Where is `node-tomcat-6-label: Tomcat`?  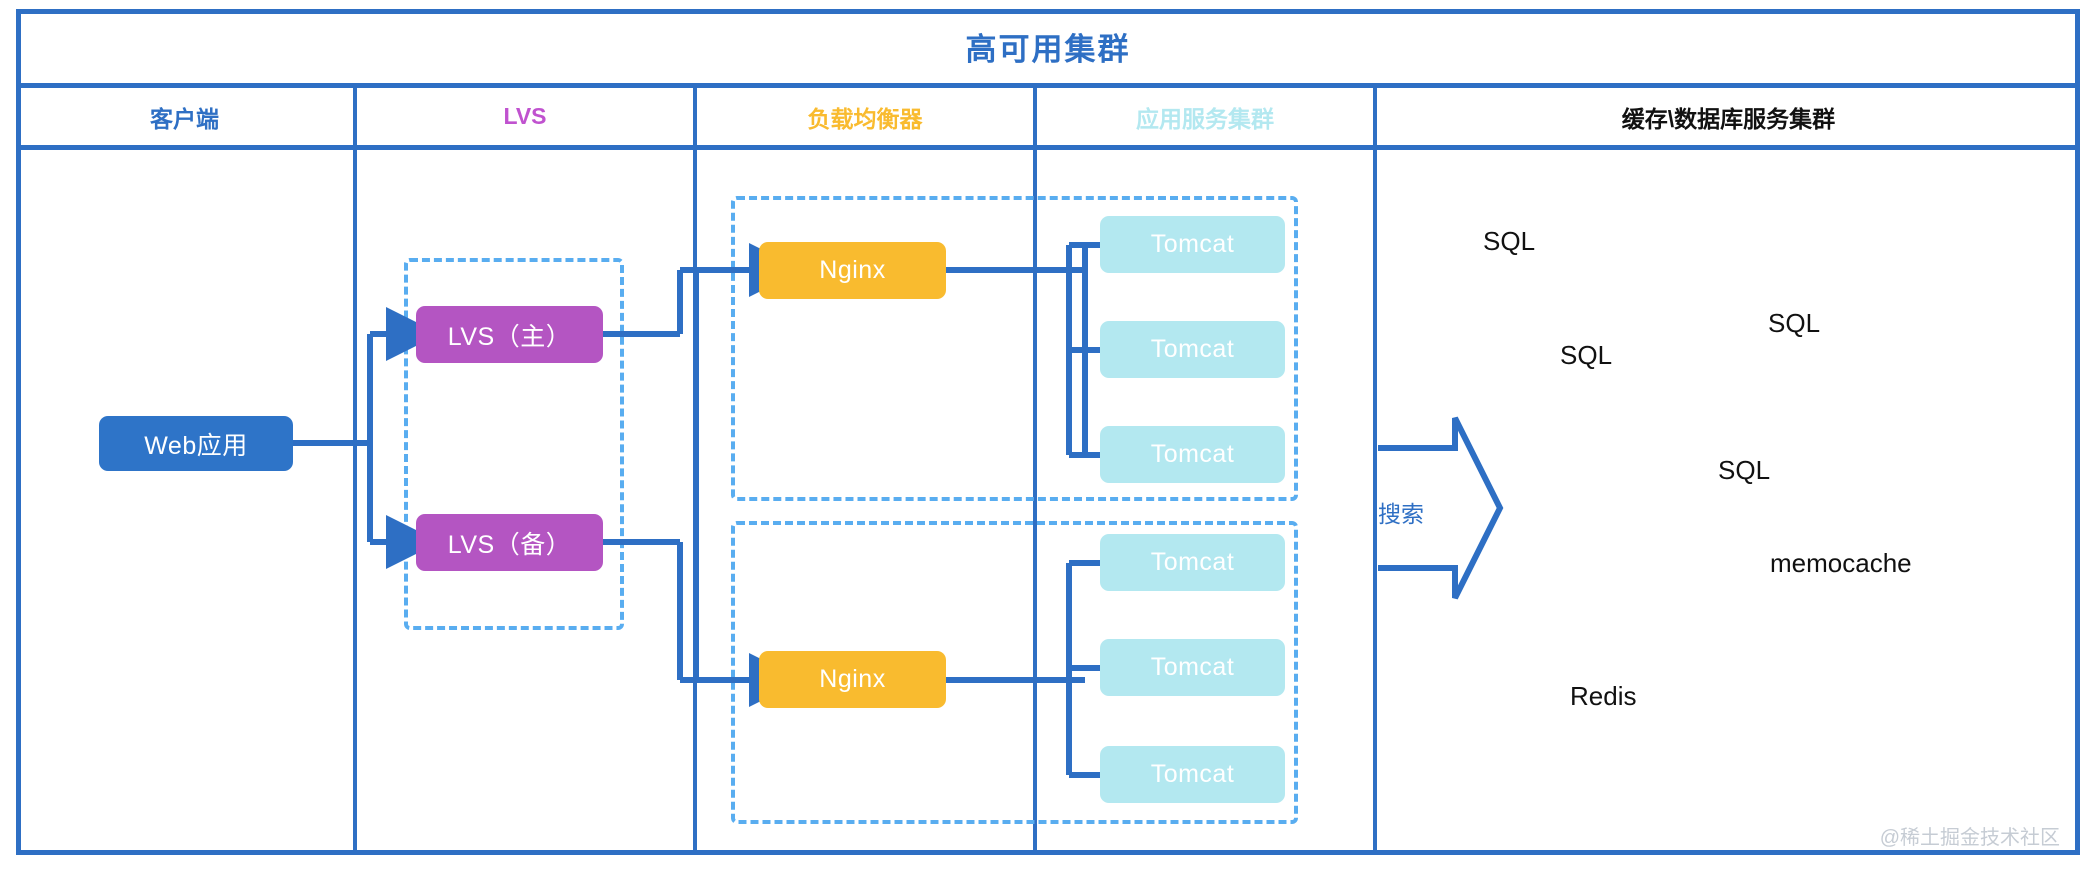
node-tomcat-6-label: Tomcat is located at coordinates (1192, 774).